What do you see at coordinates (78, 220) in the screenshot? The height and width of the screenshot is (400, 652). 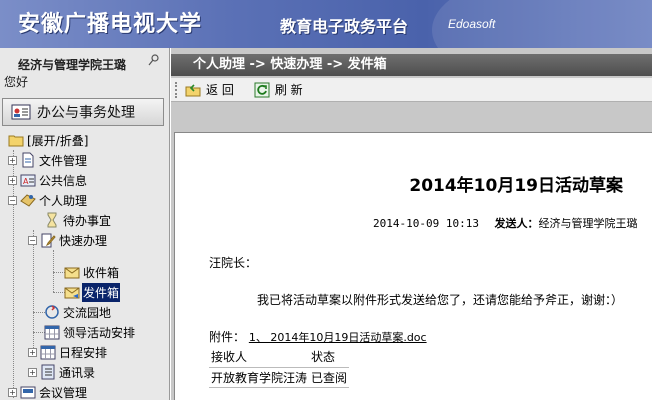 I see `tree-item-todo: 待办事宜` at bounding box center [78, 220].